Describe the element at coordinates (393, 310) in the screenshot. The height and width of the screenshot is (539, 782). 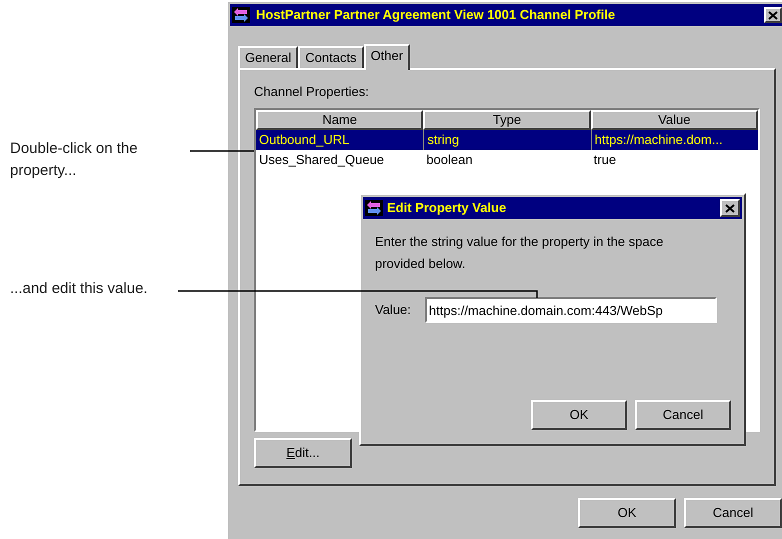
I see `field-label: Value:` at that location.